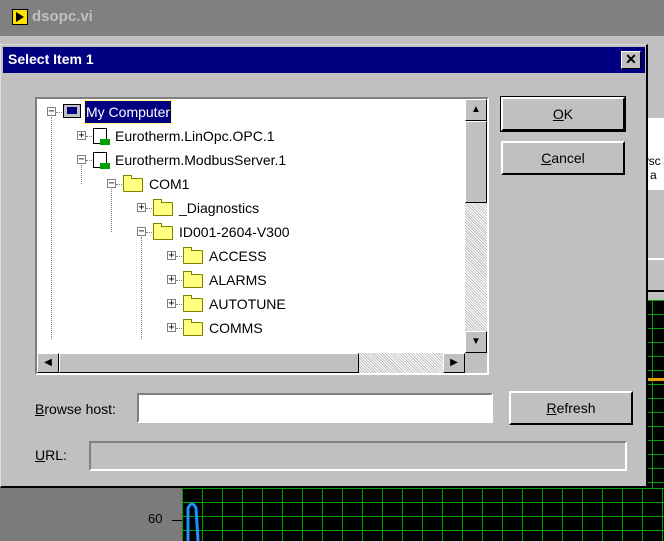 This screenshot has height=541, width=664. Describe the element at coordinates (551, 408) in the screenshot. I see `refresh-mnemonic: R` at that location.